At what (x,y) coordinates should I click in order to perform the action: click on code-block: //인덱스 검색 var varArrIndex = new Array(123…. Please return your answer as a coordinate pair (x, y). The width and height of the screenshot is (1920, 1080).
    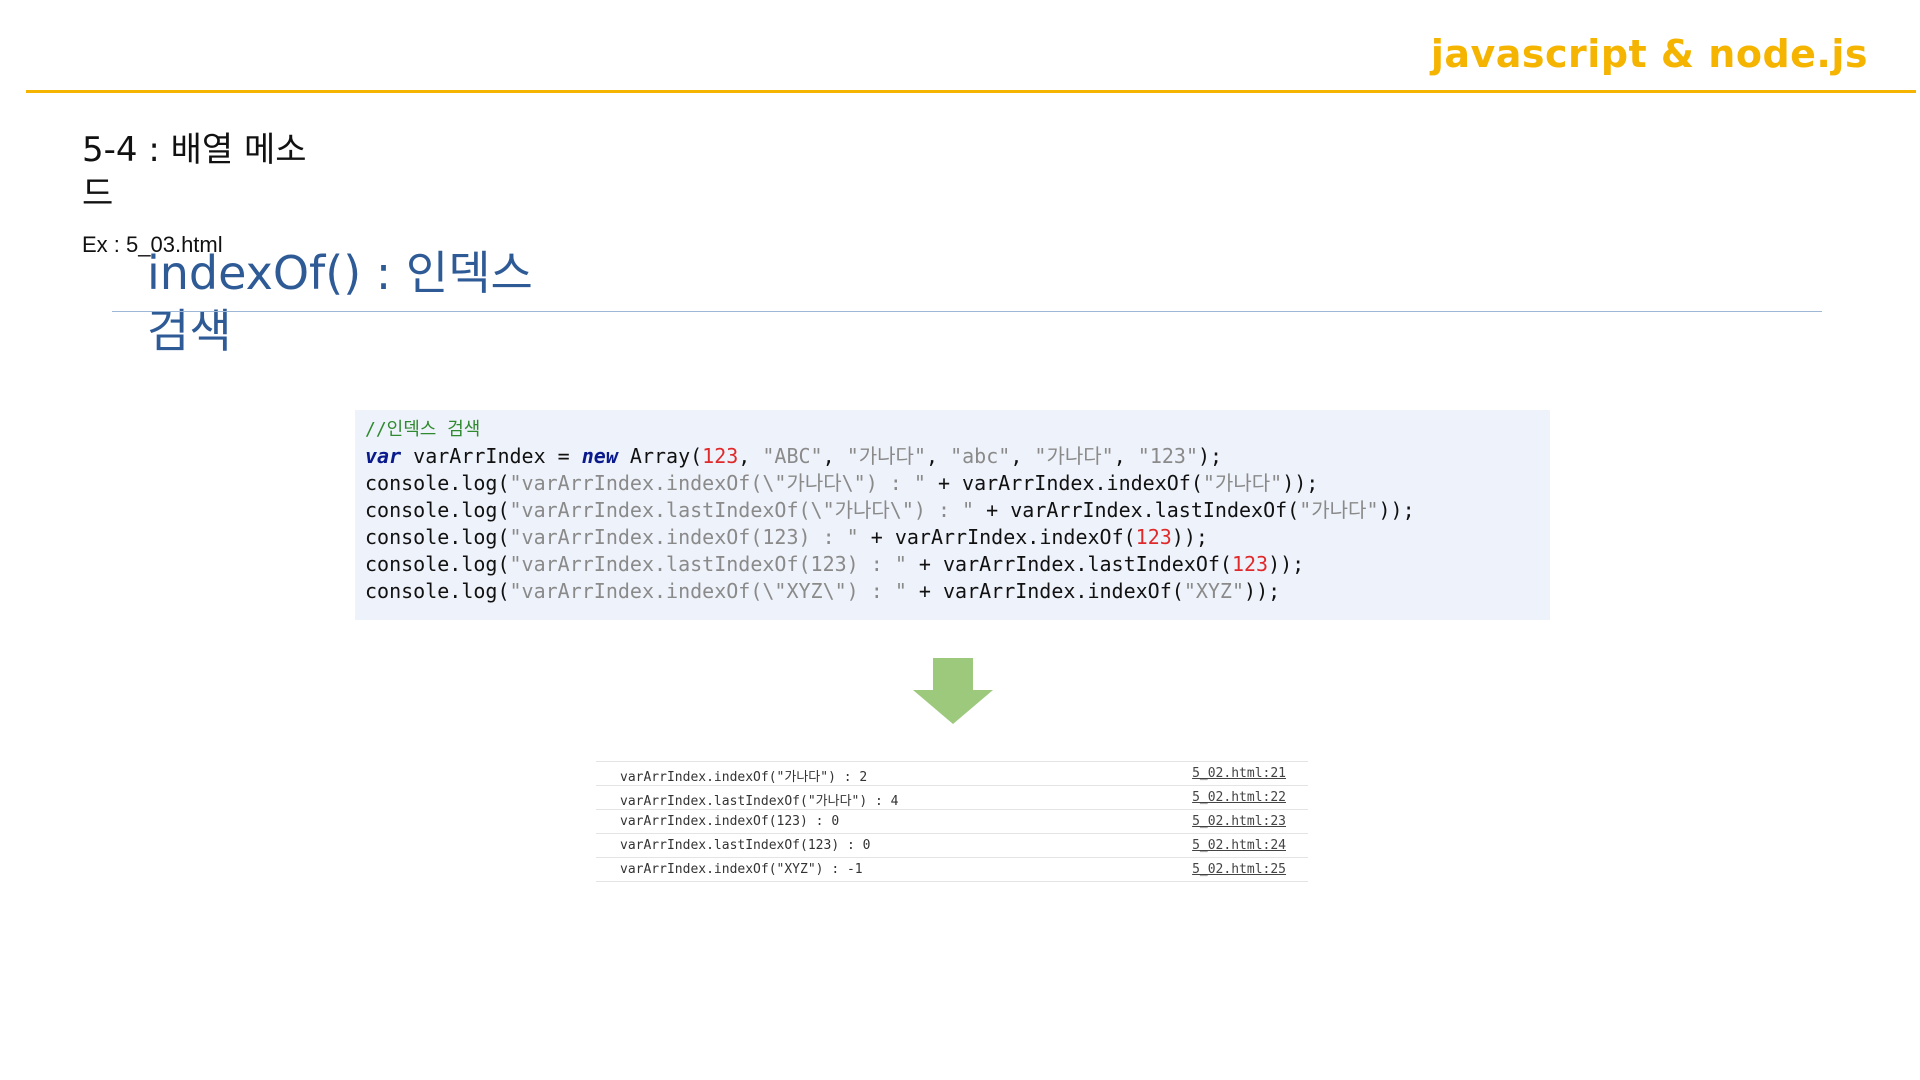
    Looking at the image, I should click on (952, 515).